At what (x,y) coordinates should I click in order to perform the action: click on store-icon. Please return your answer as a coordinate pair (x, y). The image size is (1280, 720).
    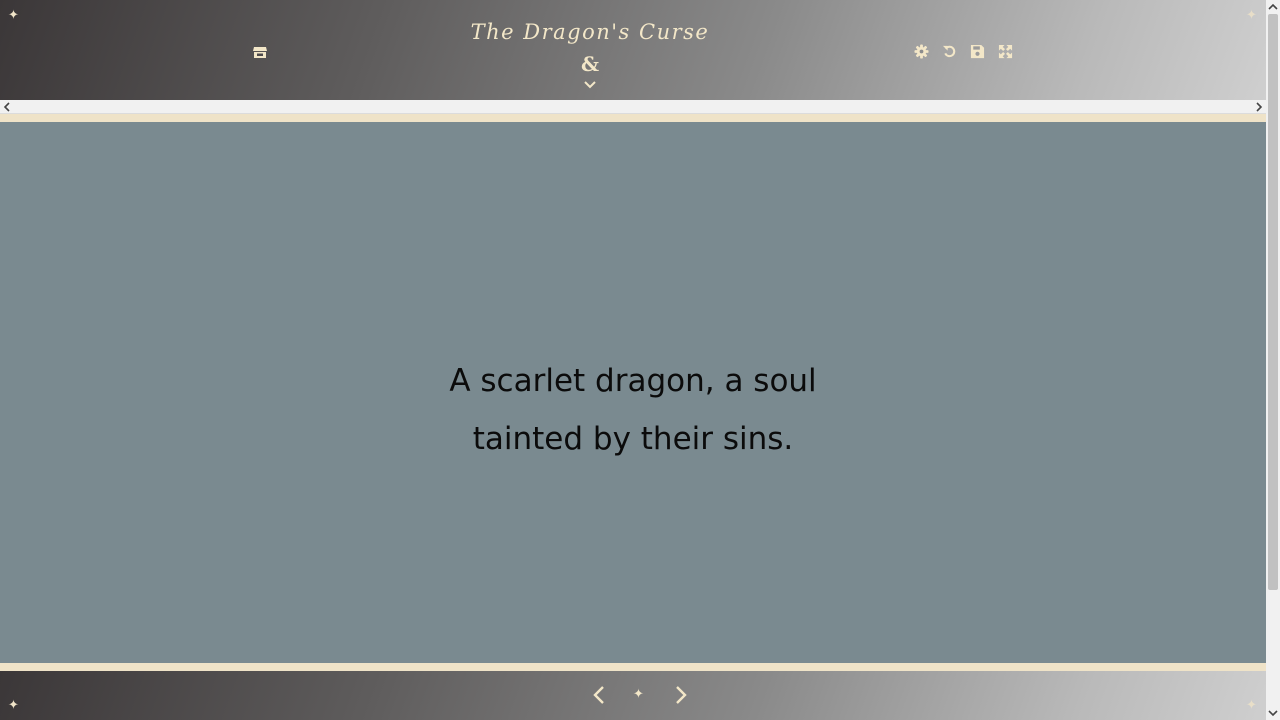
    Looking at the image, I should click on (260, 52).